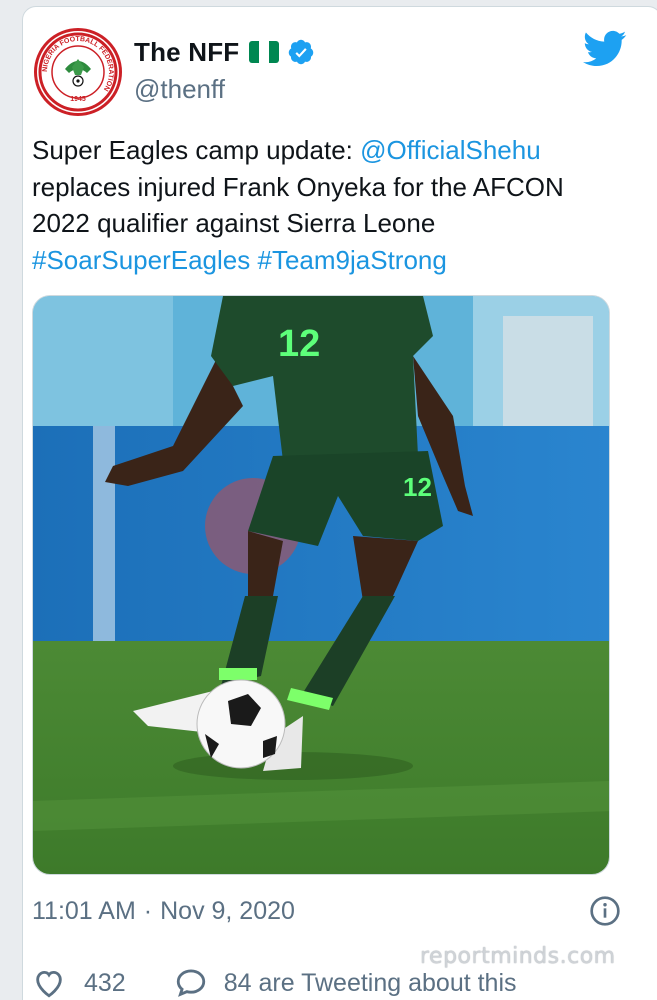 The height and width of the screenshot is (1000, 657). What do you see at coordinates (49, 983) in the screenshot?
I see `heart-icon` at bounding box center [49, 983].